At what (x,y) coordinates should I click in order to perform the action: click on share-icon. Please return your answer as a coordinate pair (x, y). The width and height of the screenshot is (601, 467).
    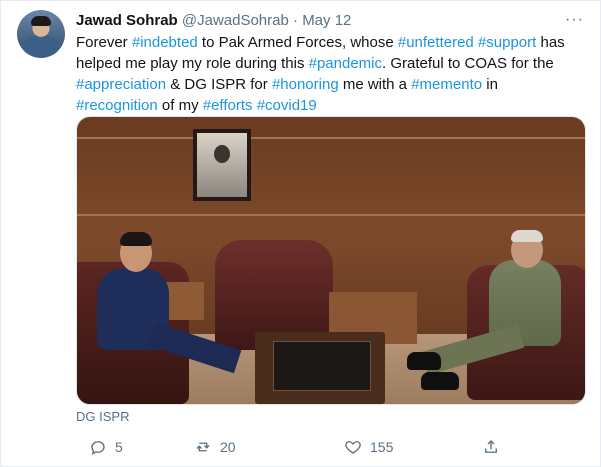
    Looking at the image, I should click on (491, 446).